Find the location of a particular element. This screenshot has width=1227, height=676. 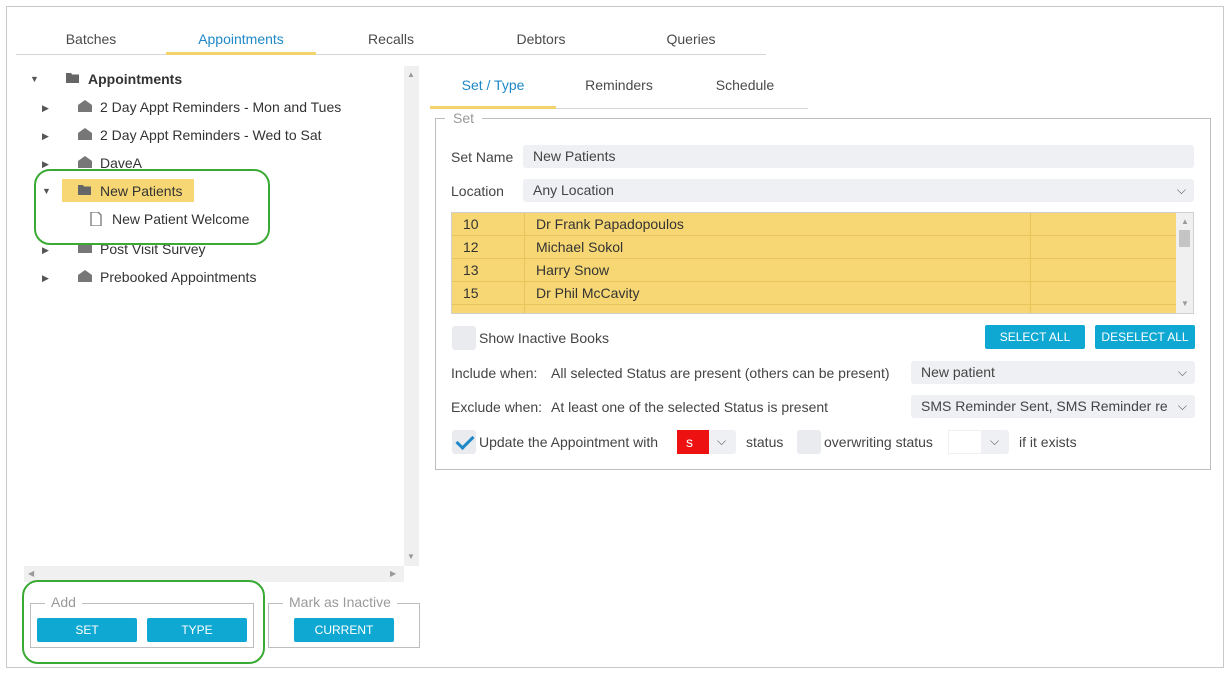

include-status-select: New patient ⌵ is located at coordinates (1053, 372).